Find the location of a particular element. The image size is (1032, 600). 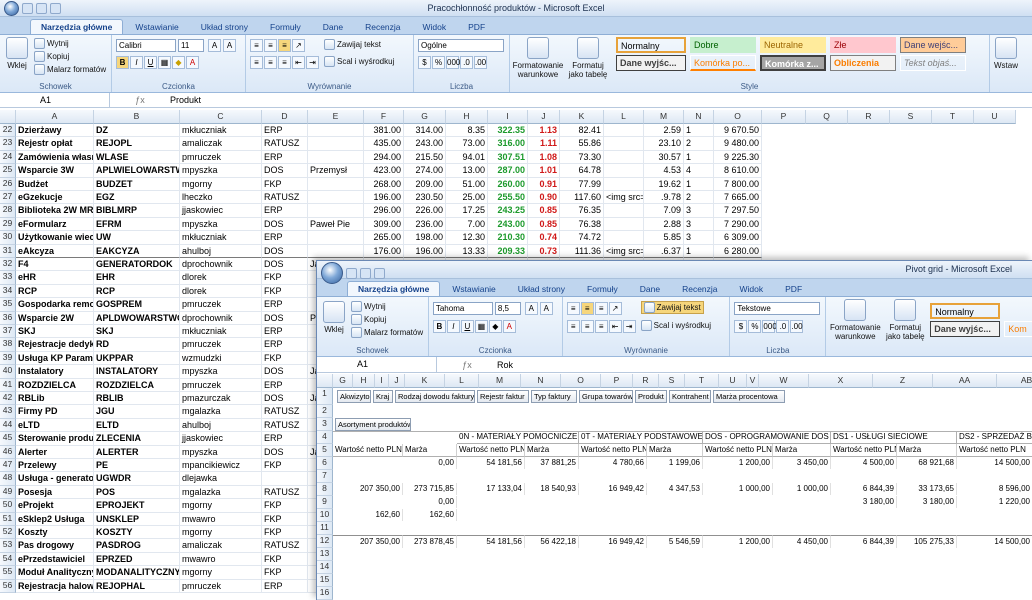

back-cell: APLDWOWARSTWO is located at coordinates (137, 318).